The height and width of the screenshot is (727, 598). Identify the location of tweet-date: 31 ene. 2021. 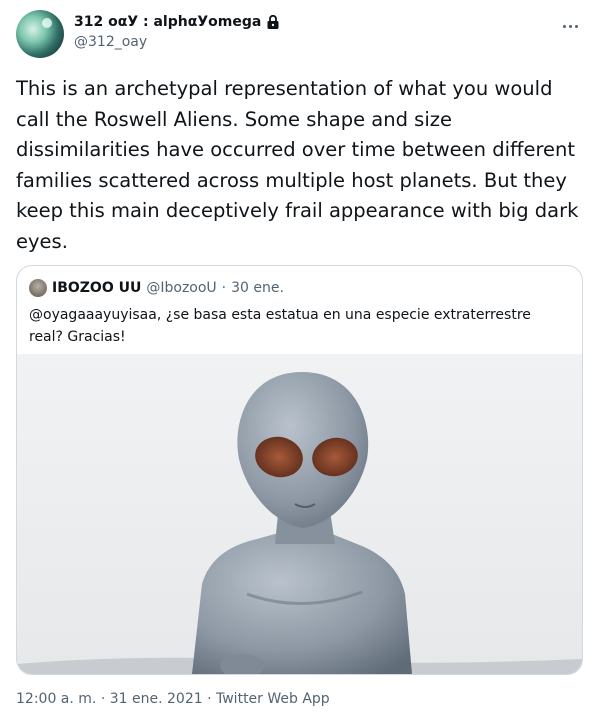
(156, 699).